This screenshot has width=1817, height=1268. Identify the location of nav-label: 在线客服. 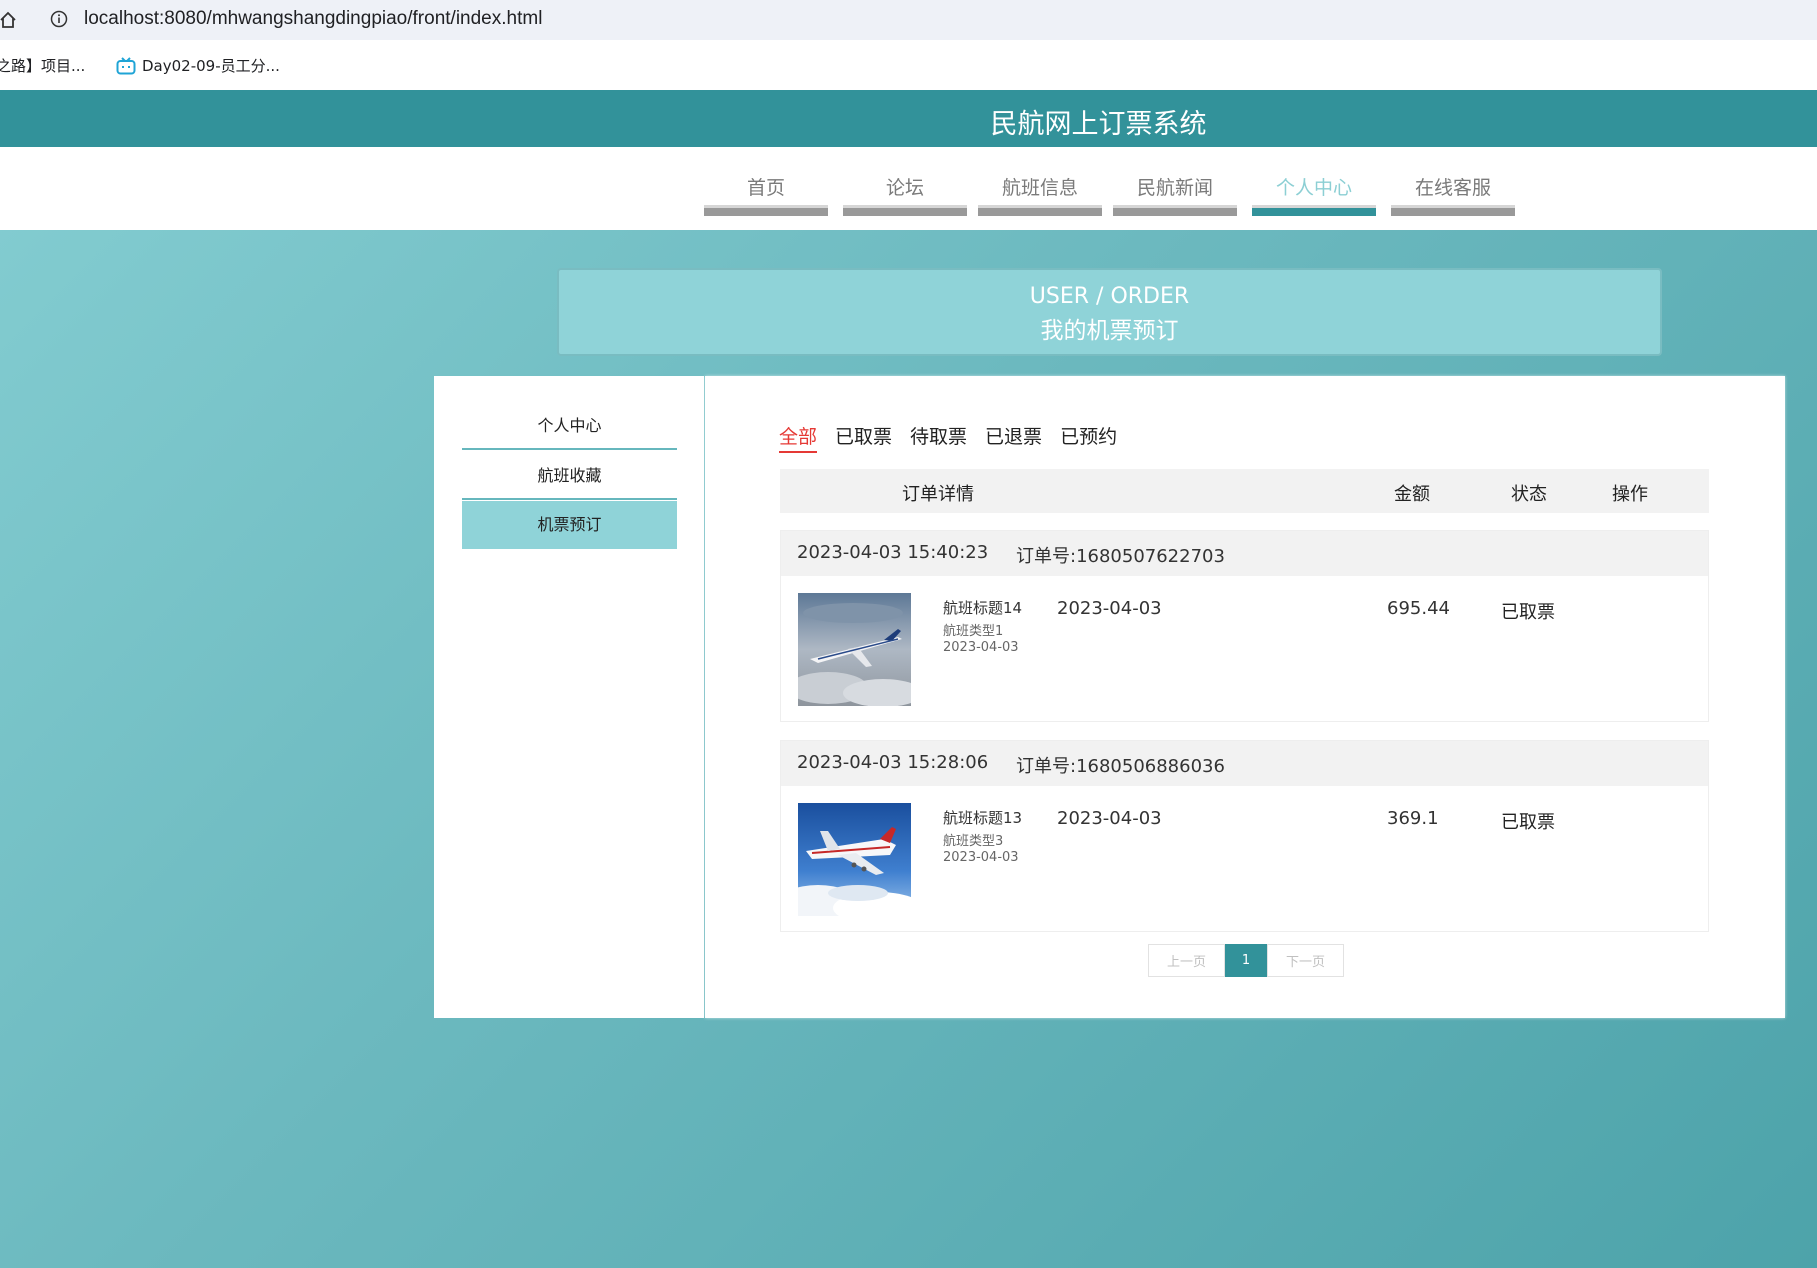
(1452, 188).